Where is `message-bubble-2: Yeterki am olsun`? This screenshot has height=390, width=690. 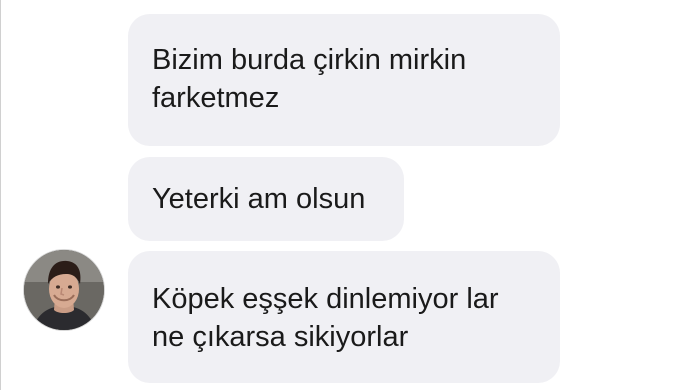
message-bubble-2: Yeterki am olsun is located at coordinates (266, 199).